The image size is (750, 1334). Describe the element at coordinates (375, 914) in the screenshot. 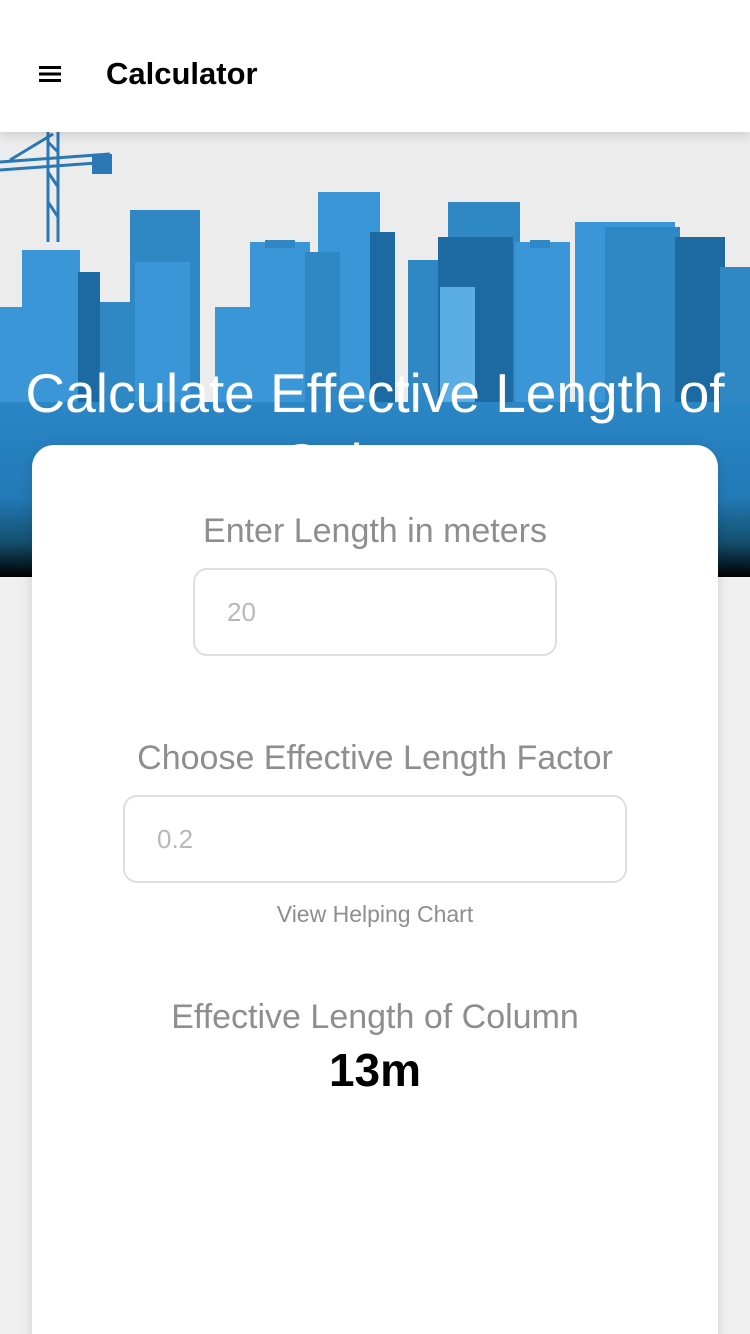

I see `view-helping-chart-link: View Helping Chart` at that location.